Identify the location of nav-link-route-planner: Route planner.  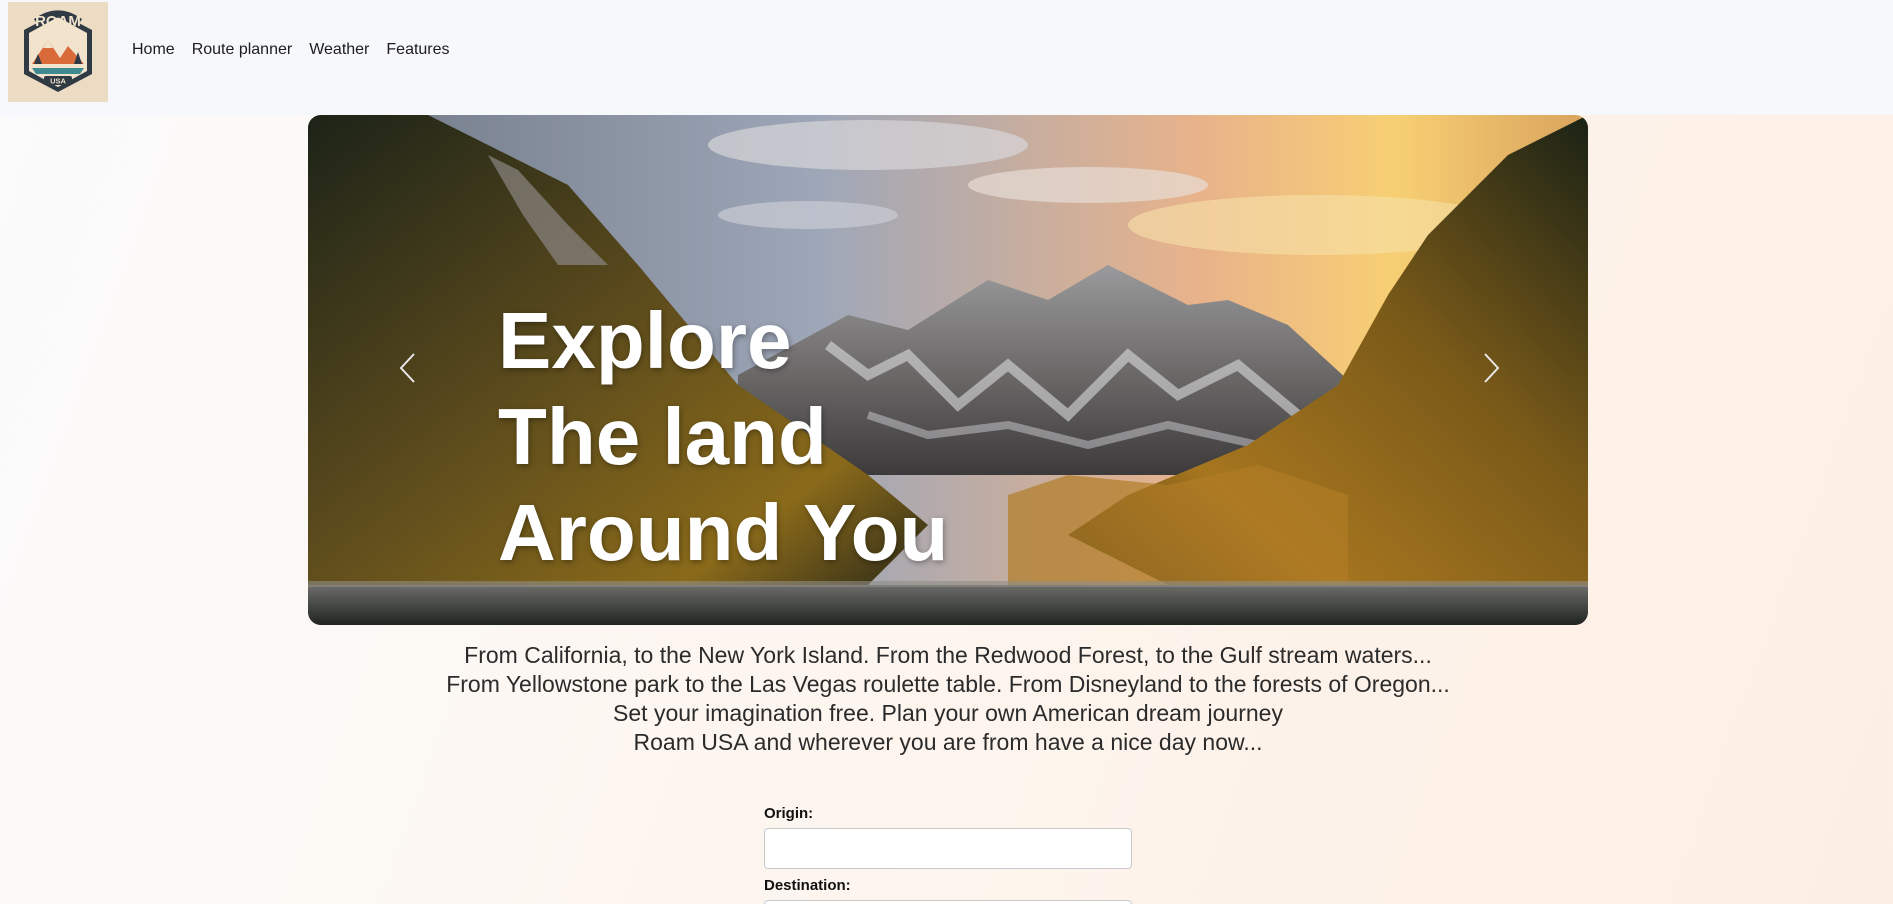
(242, 50).